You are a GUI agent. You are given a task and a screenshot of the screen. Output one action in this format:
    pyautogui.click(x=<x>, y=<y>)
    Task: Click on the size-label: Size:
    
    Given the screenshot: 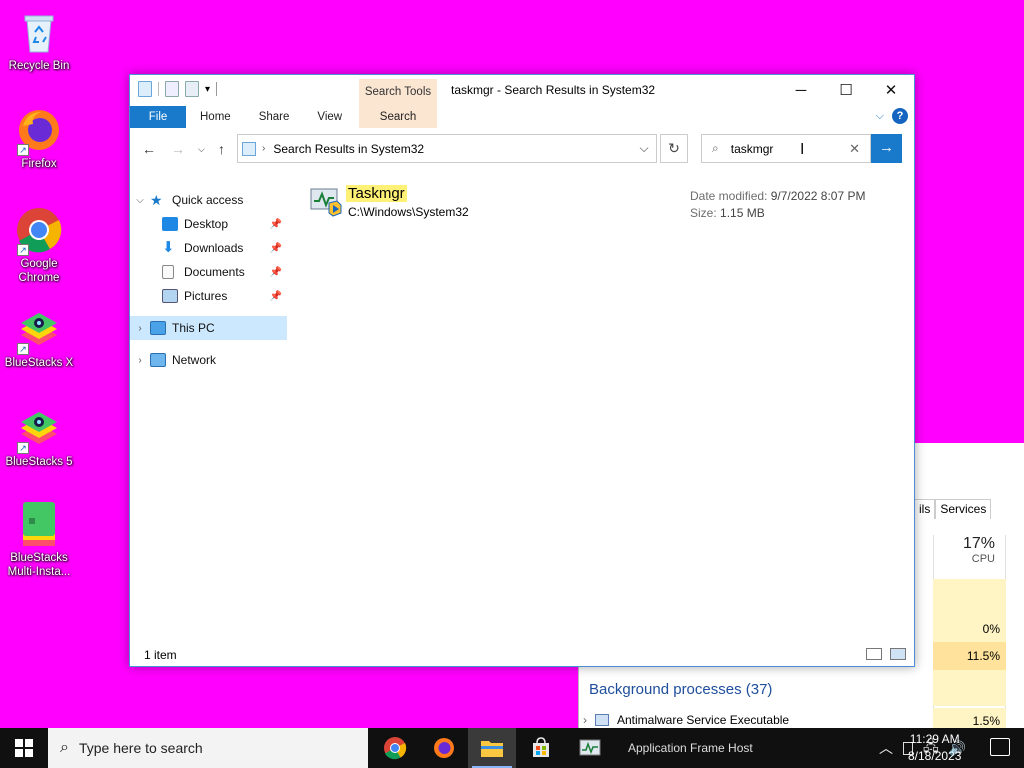 What is the action you would take?
    pyautogui.click(x=703, y=213)
    